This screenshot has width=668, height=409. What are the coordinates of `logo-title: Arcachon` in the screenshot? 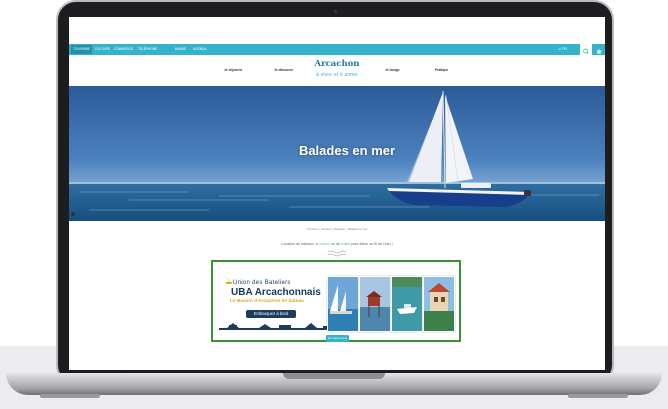 It's located at (337, 64).